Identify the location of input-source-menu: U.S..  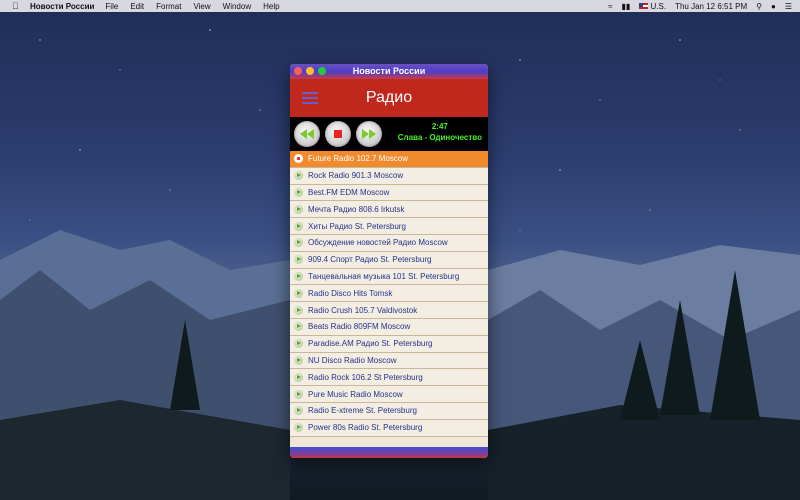
(652, 6).